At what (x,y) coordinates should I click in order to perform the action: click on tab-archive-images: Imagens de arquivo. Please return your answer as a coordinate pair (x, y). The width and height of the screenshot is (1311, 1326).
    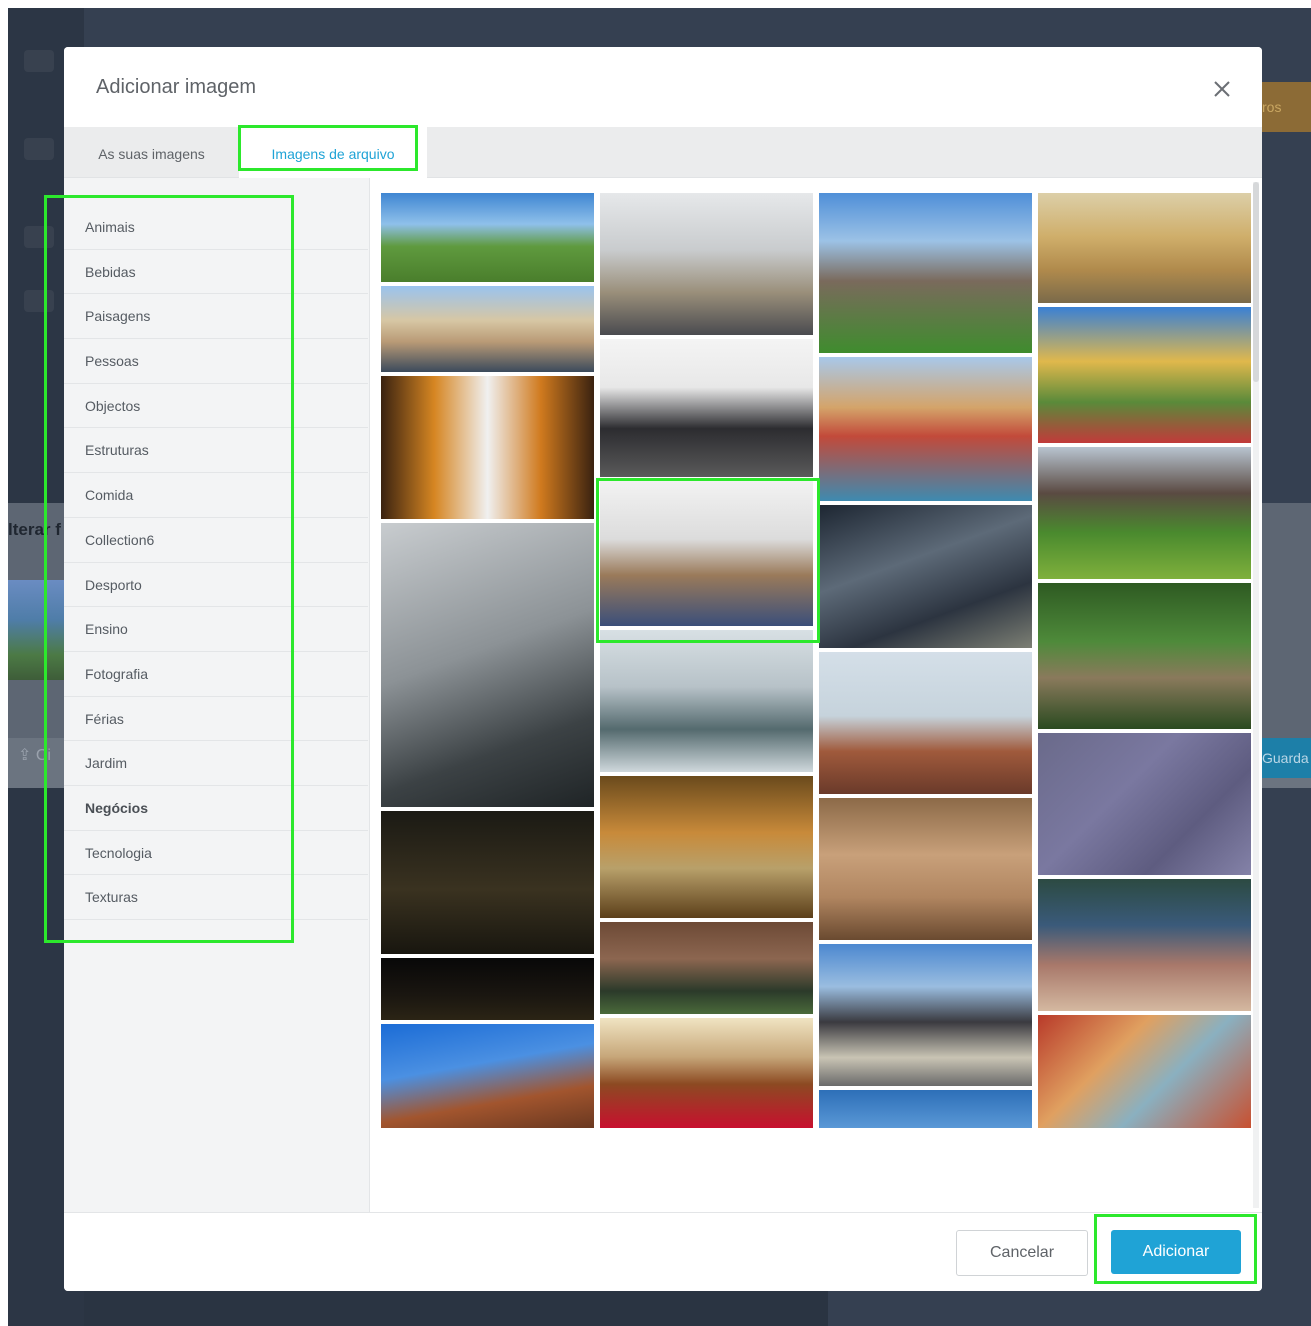
    Looking at the image, I should click on (333, 152).